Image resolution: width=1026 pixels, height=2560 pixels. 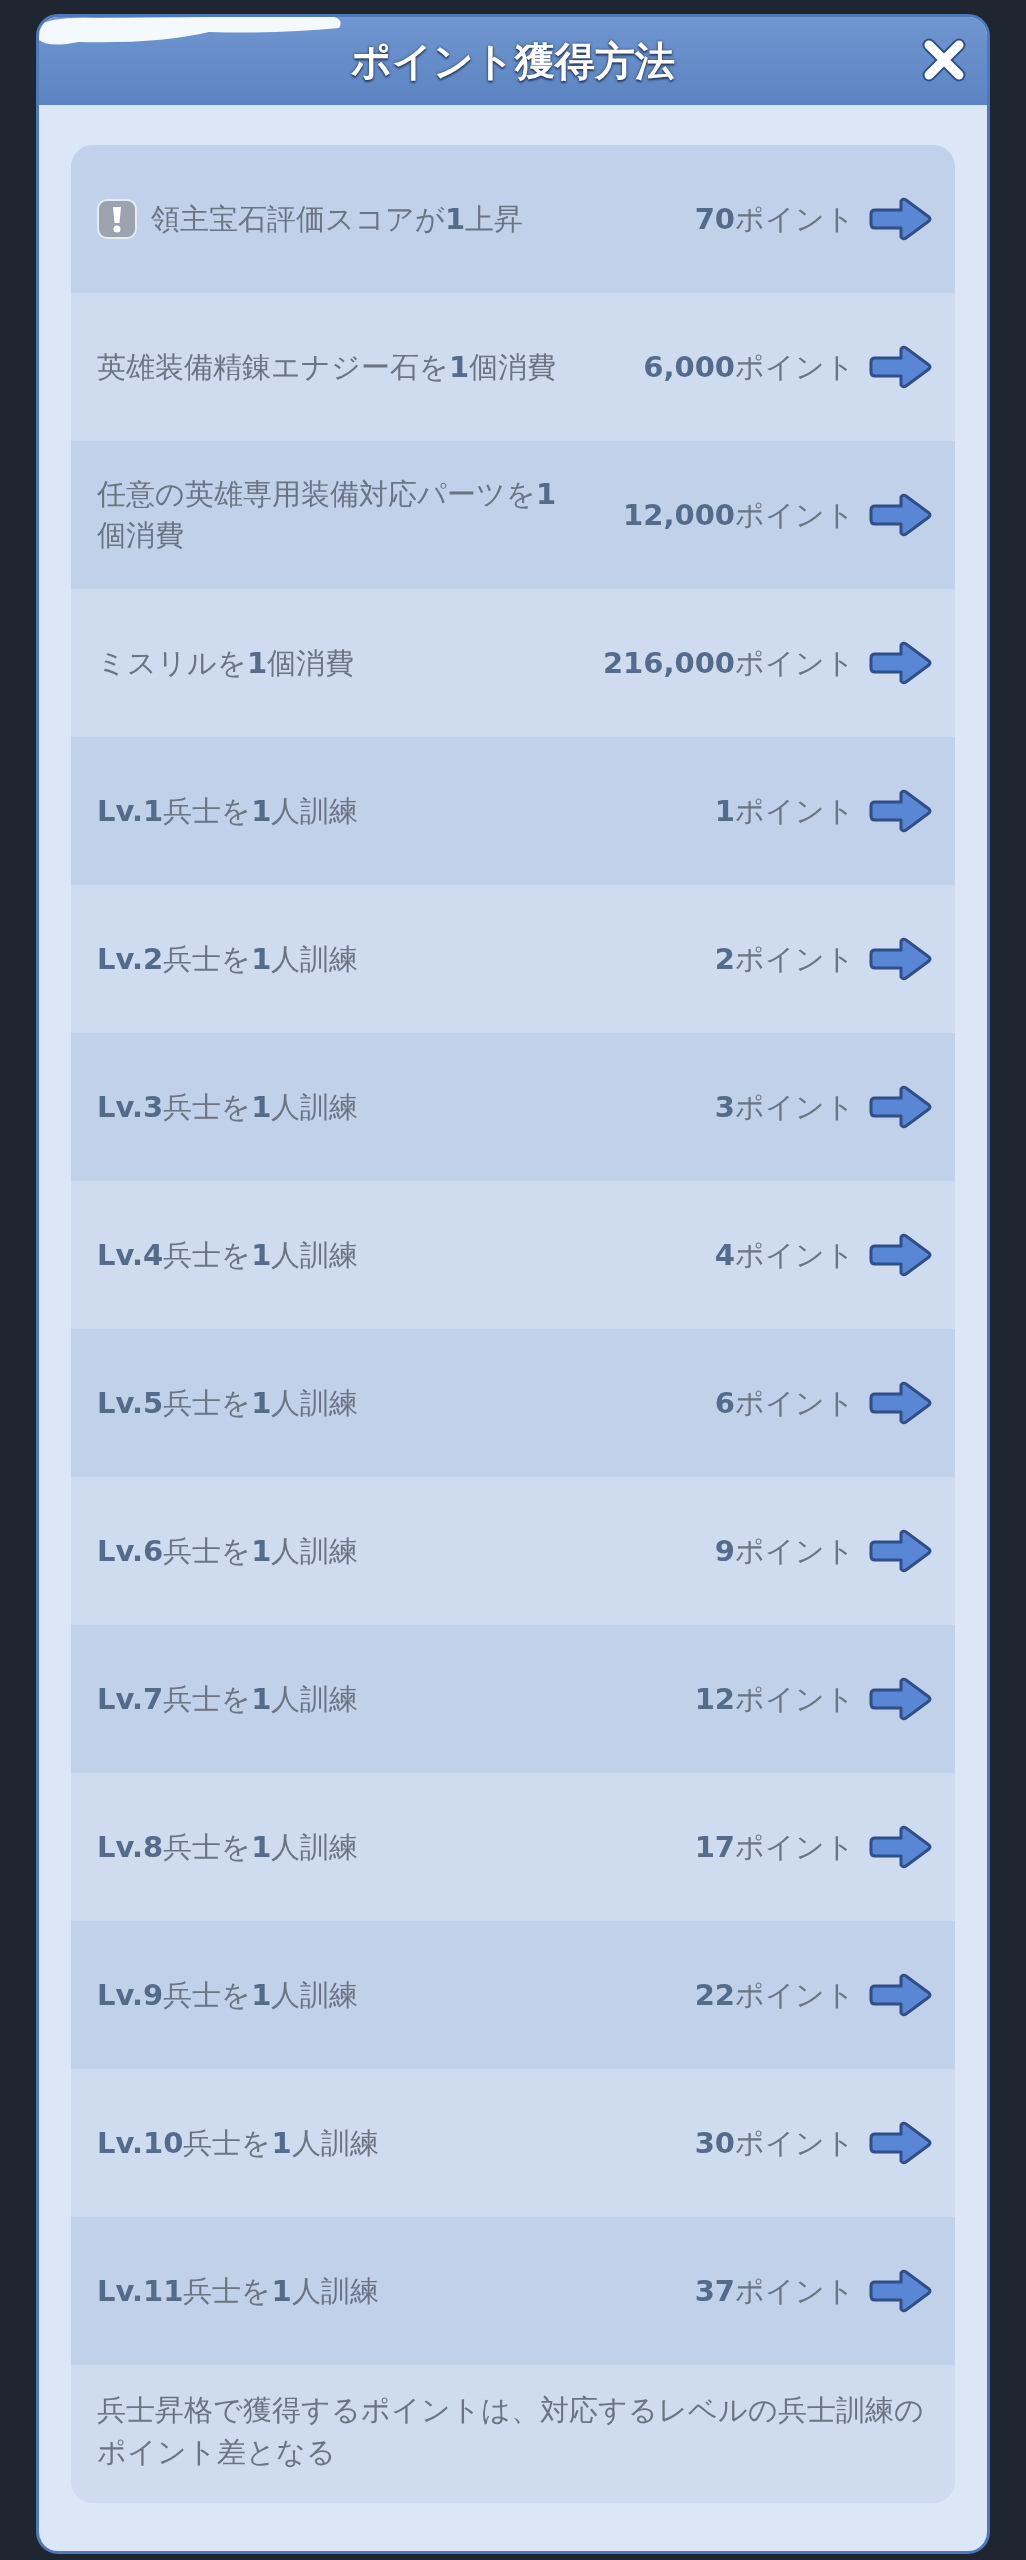 I want to click on task-text: Lv.8兵士を1人訓練, so click(x=228, y=1847).